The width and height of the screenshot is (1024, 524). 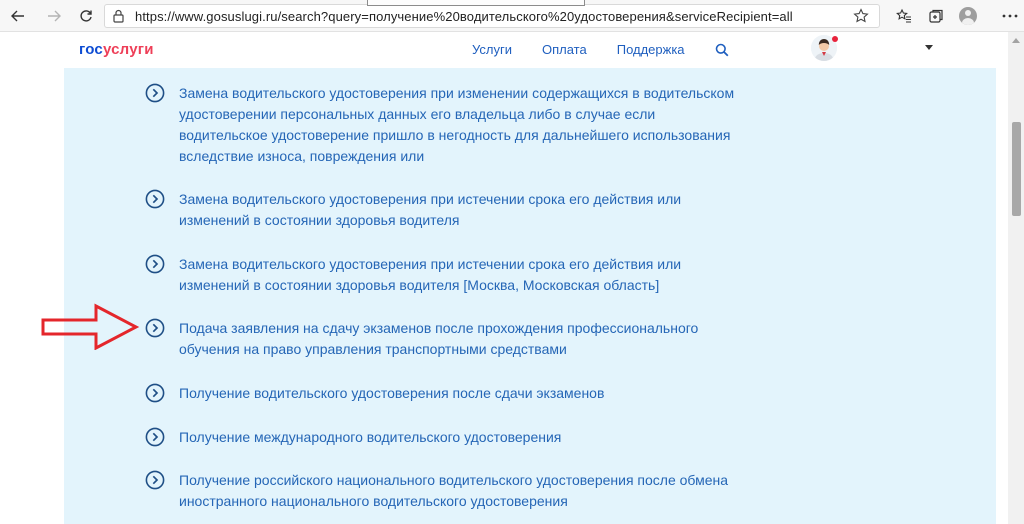 I want to click on menu-icon, so click(x=1010, y=16).